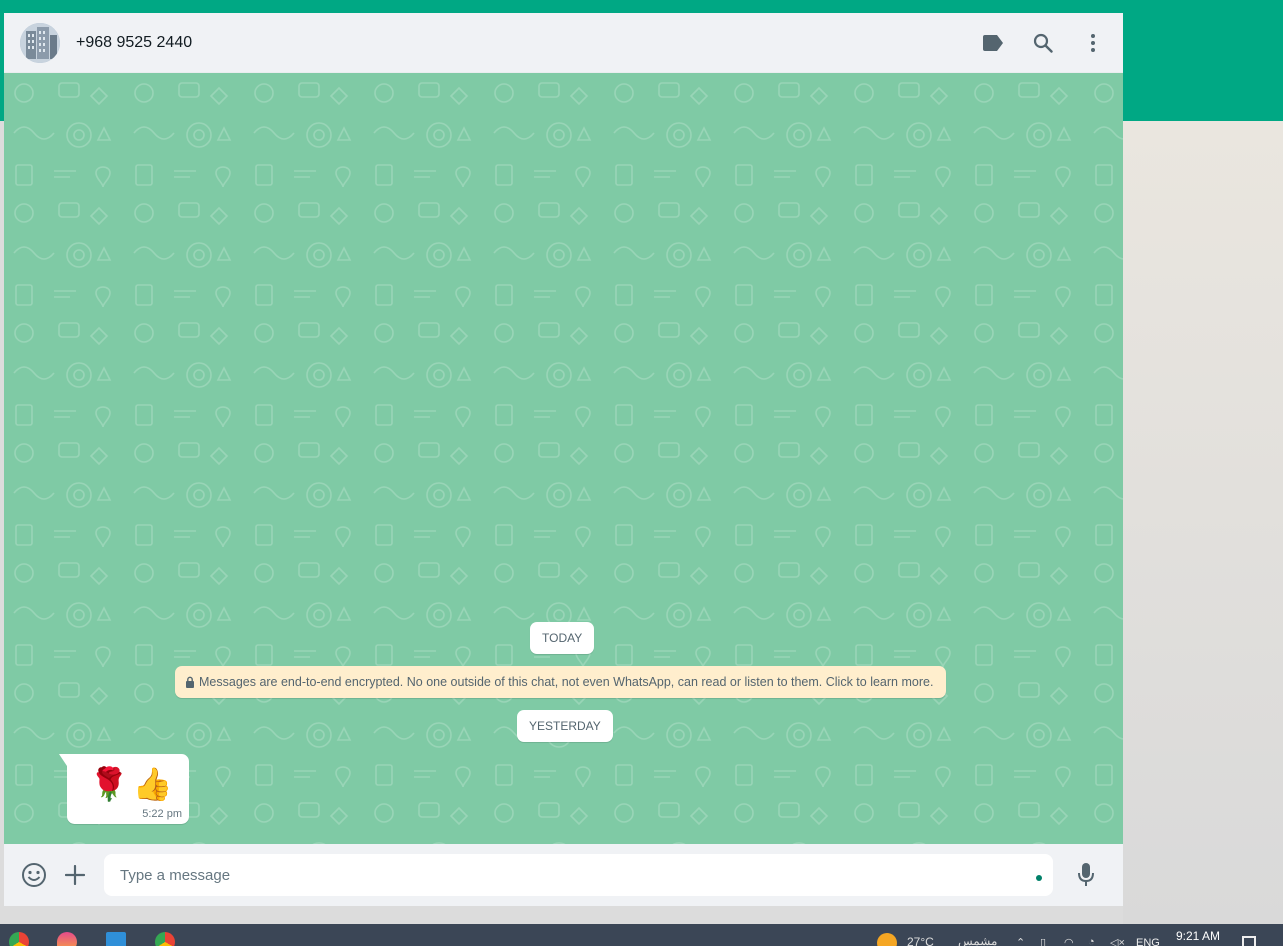 The width and height of the screenshot is (1283, 946). I want to click on label-icon, so click(993, 43).